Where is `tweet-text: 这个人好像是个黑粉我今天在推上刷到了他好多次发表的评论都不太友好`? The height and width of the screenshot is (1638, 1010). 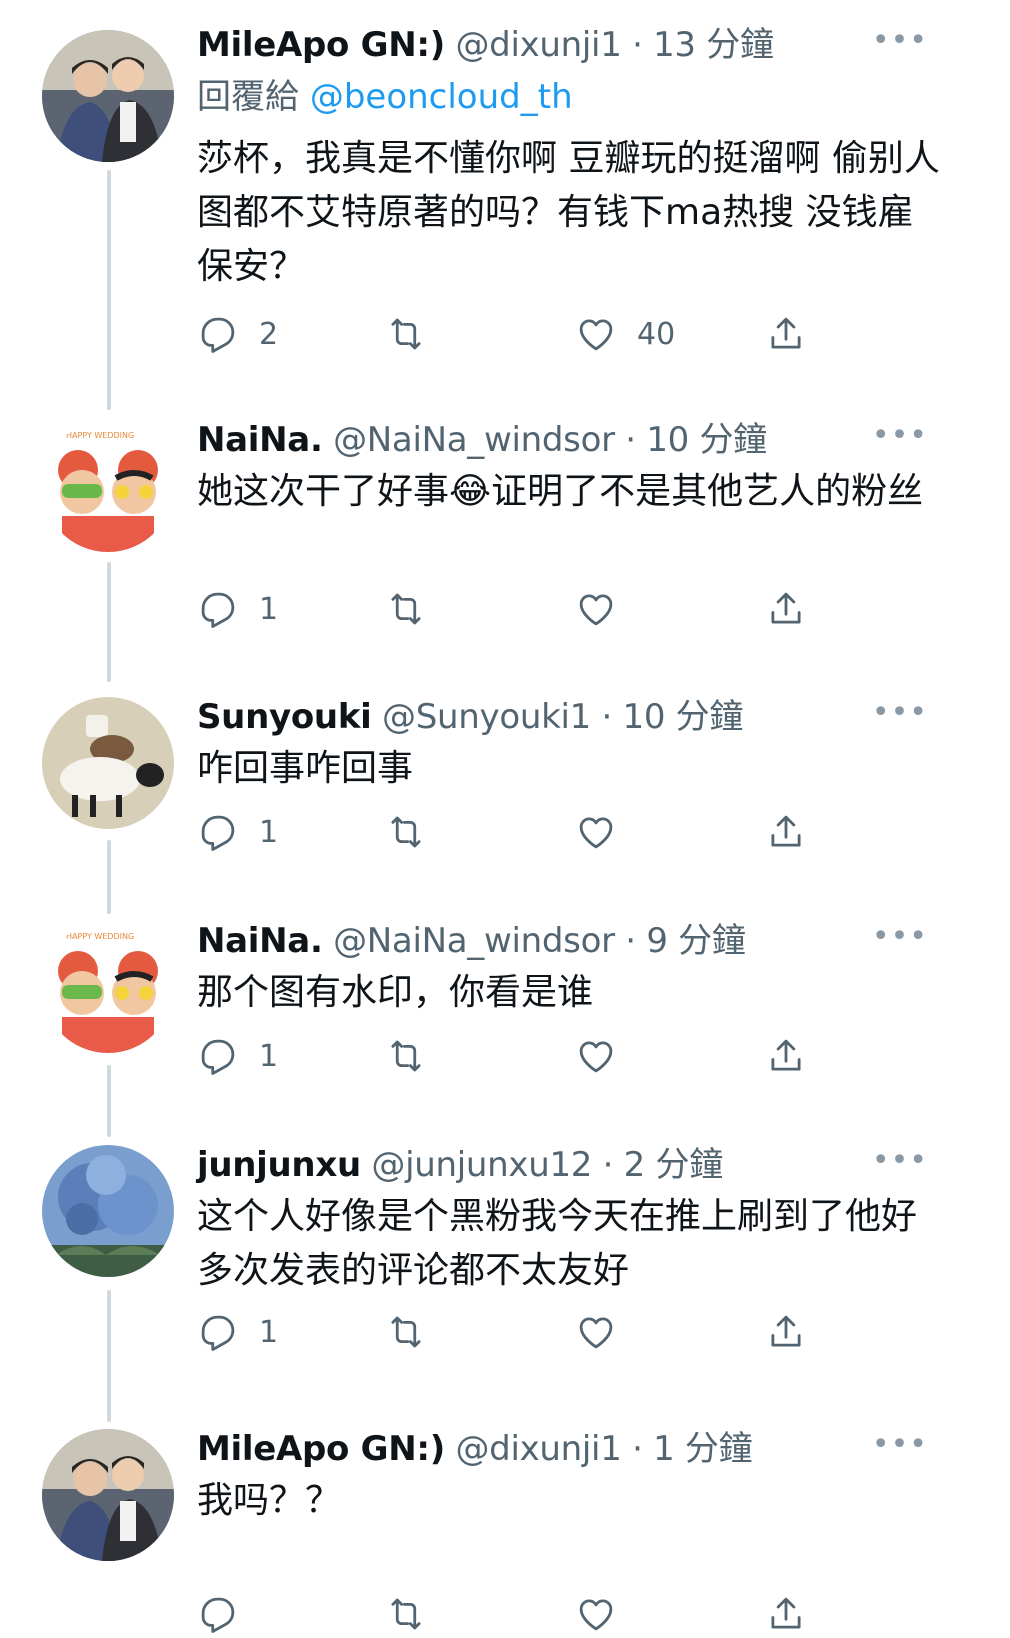
tweet-text: 这个人好像是个黑粉我今天在推上刷到了他好多次发表的评论都不太友好 is located at coordinates (557, 1243).